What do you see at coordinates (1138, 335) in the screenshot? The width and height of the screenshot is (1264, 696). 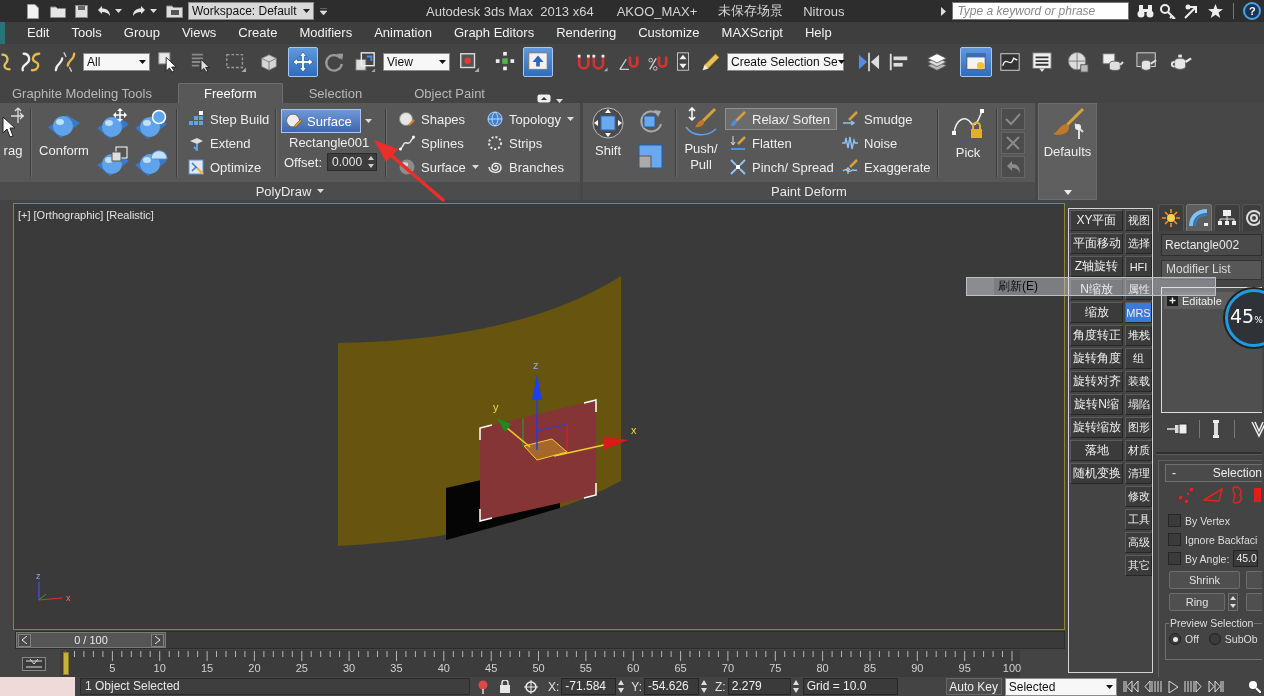 I see `script-button: 堆栈` at bounding box center [1138, 335].